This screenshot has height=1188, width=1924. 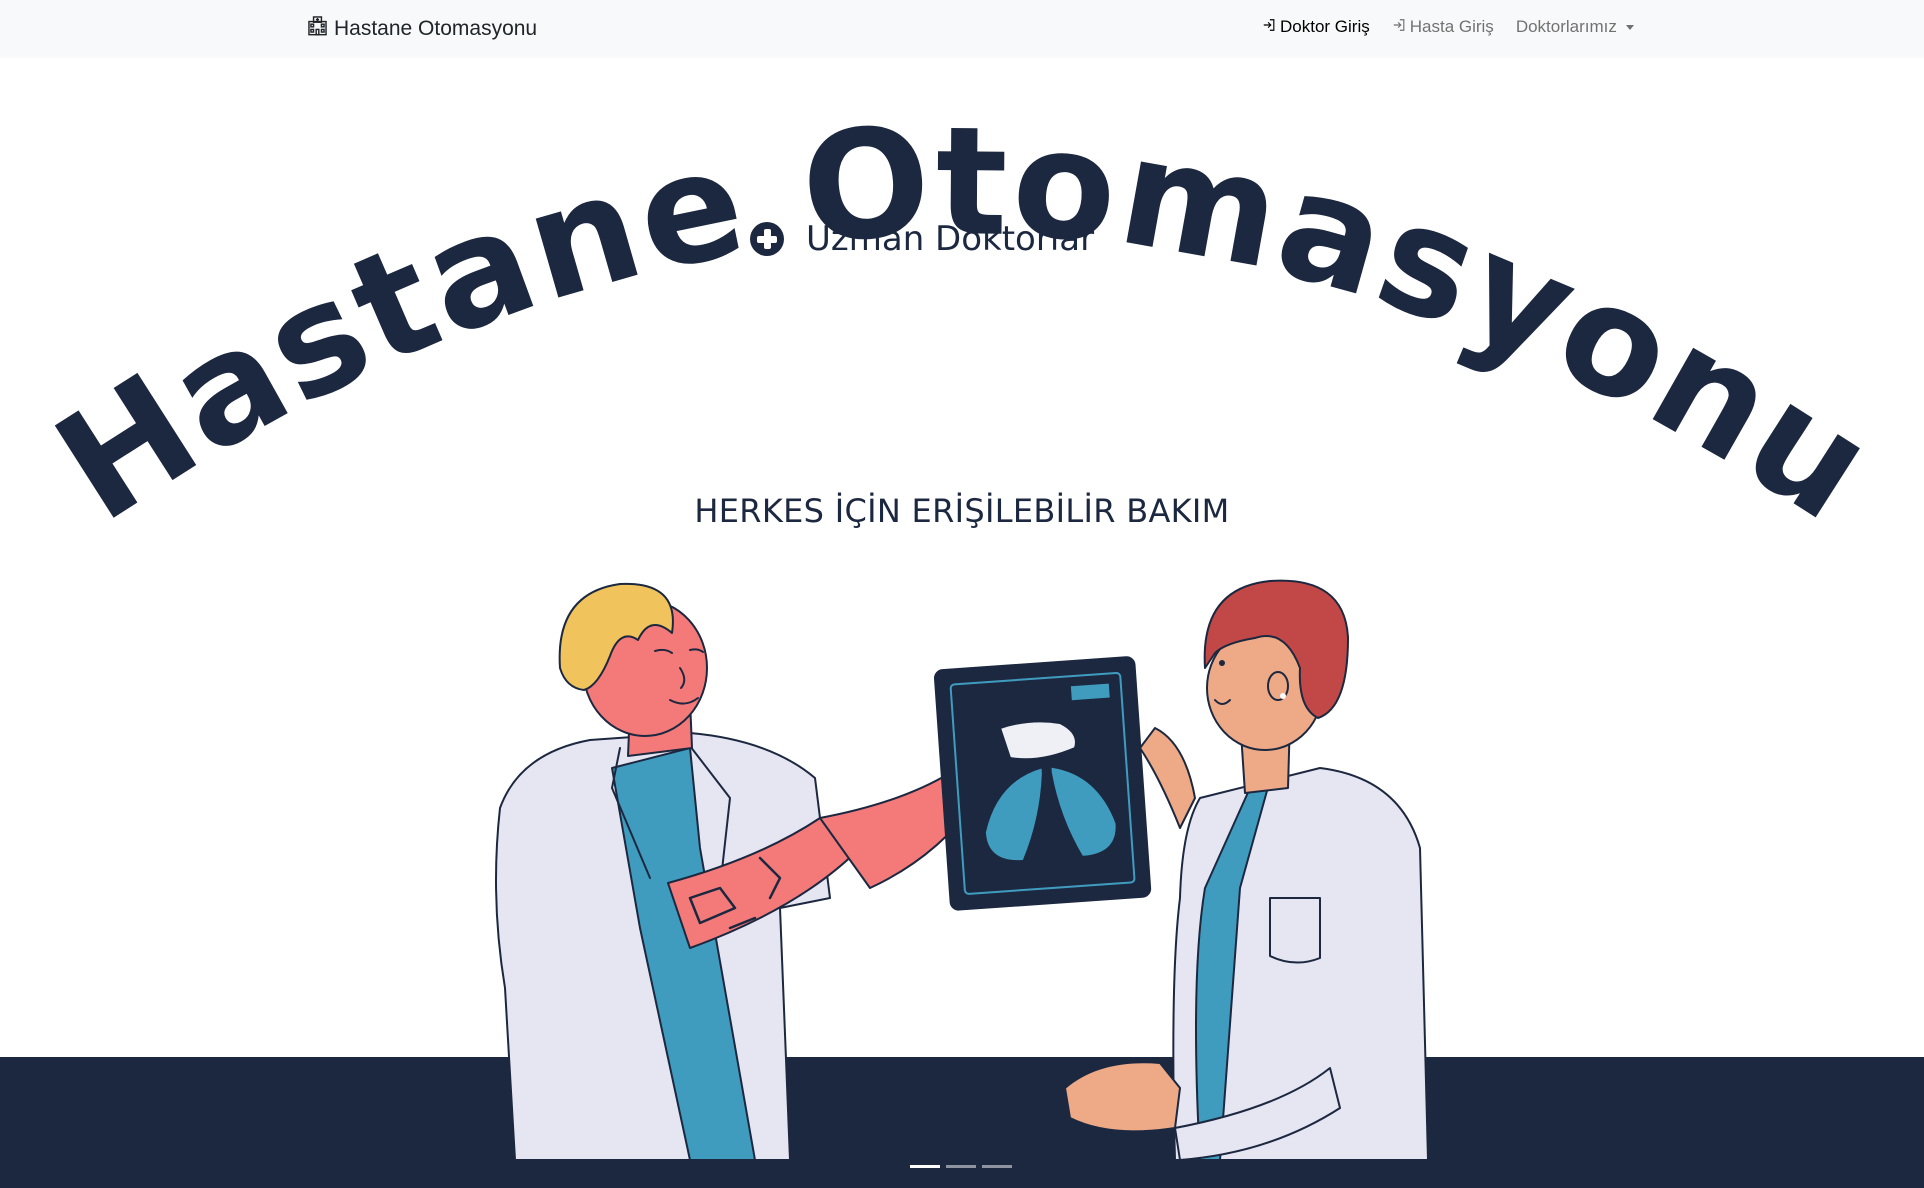 I want to click on hasta-giris-link: Hasta Giriş, so click(x=1443, y=27).